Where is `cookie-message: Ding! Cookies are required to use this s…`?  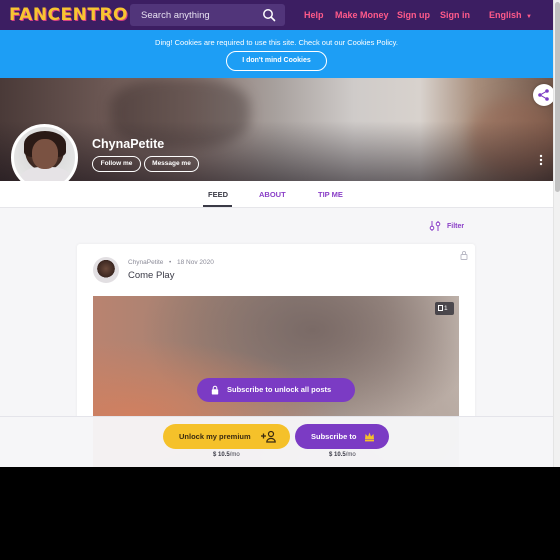 cookie-message: Ding! Cookies are required to use this s… is located at coordinates (276, 42).